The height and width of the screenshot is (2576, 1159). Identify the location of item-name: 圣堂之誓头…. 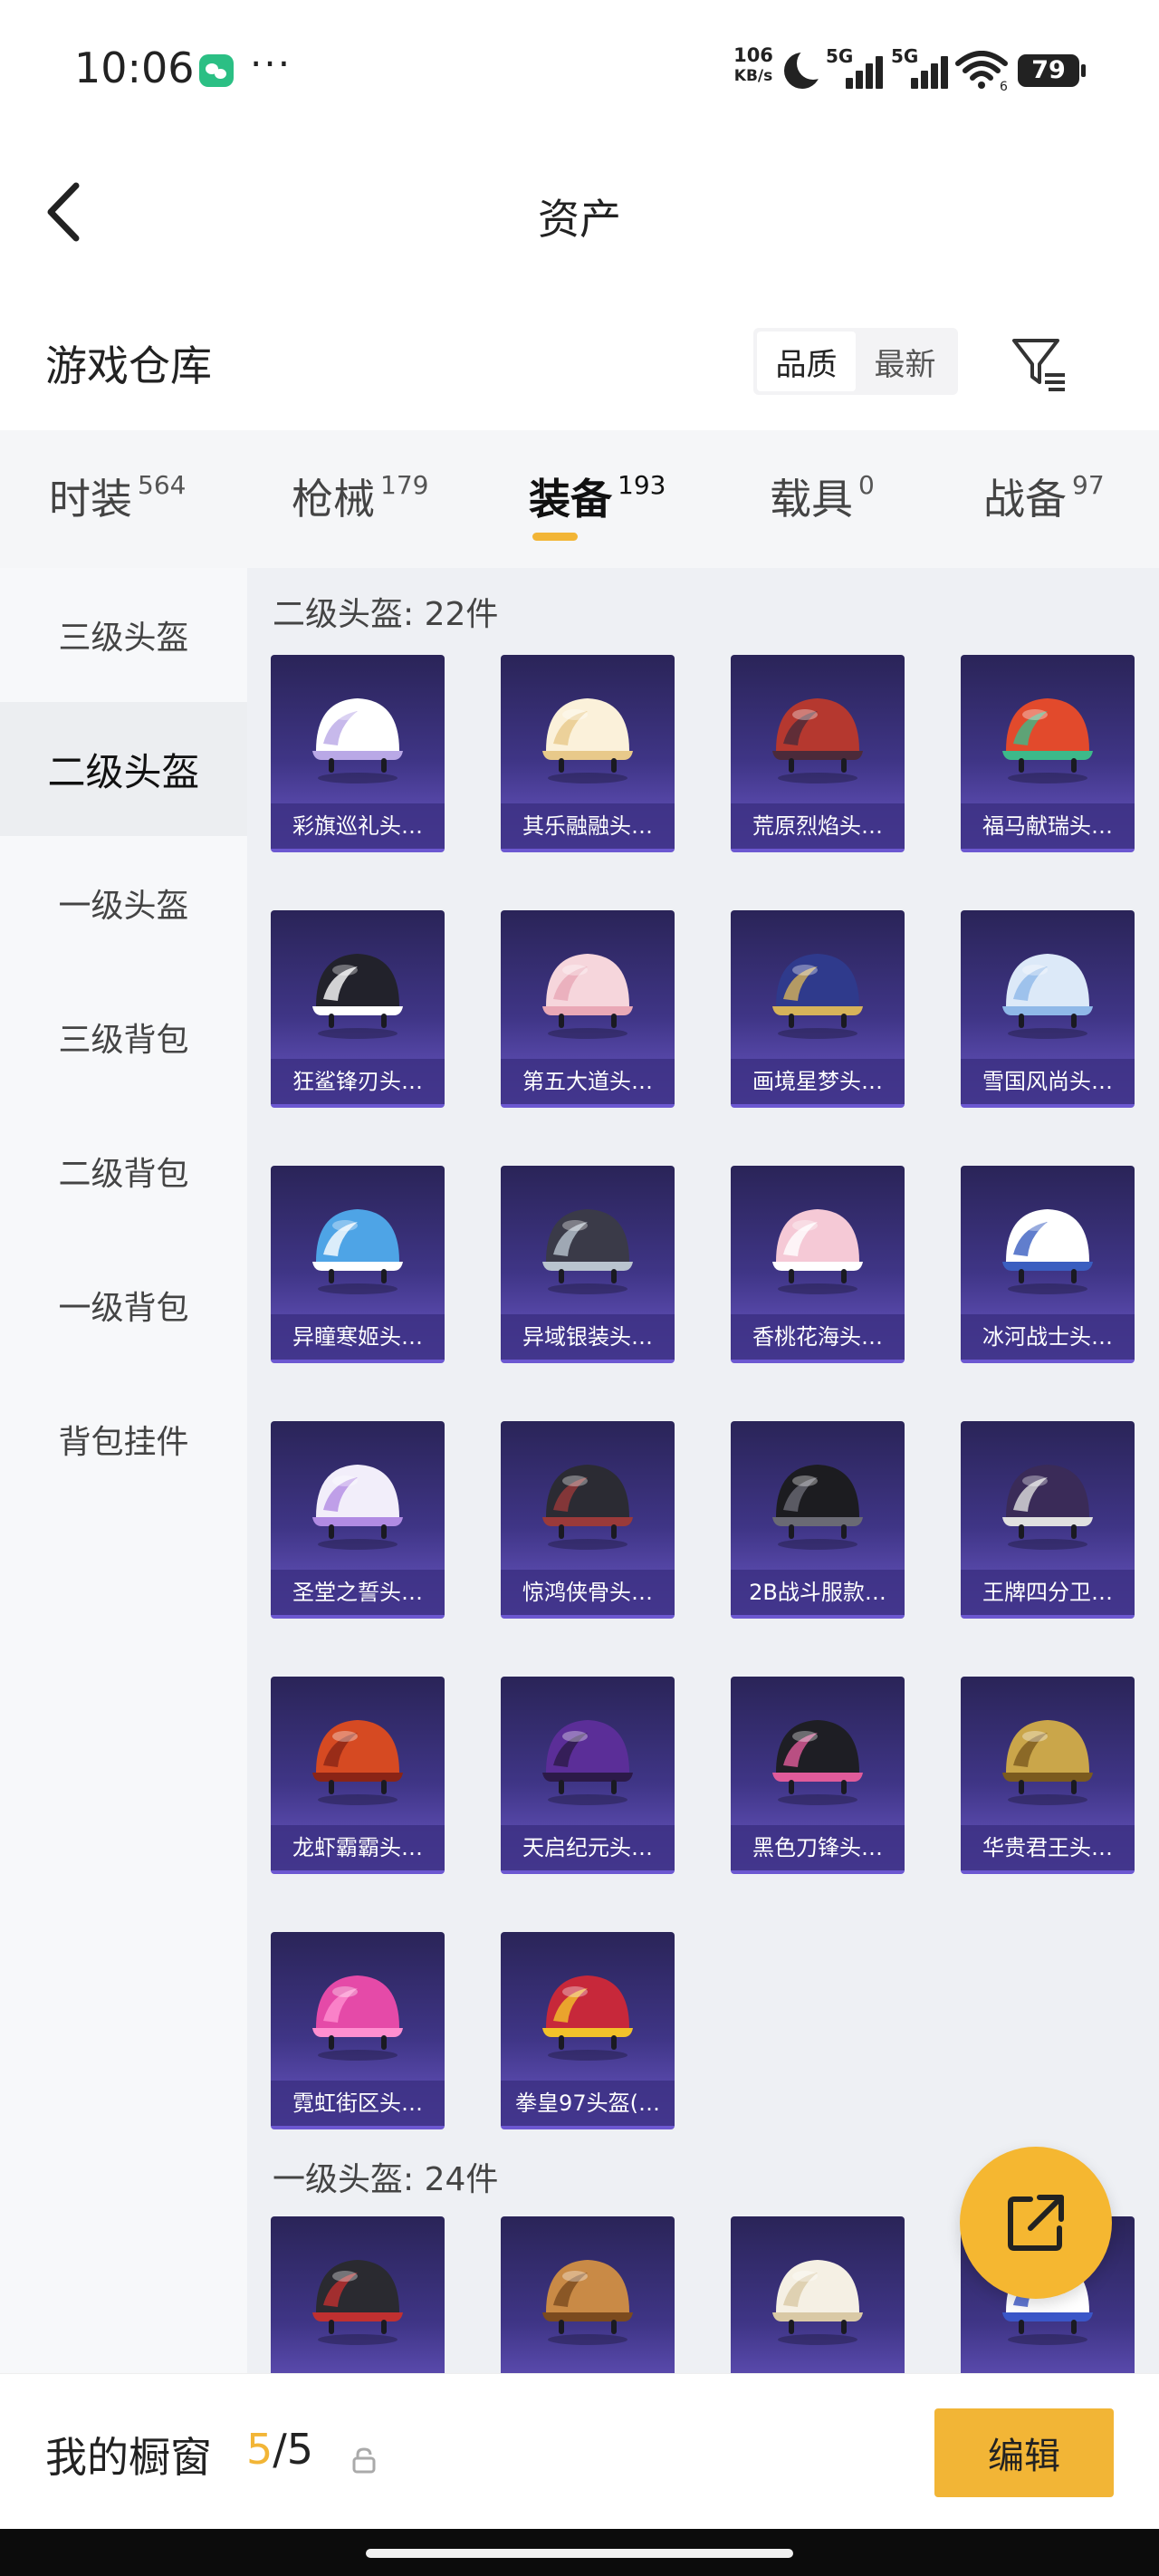
(358, 1592).